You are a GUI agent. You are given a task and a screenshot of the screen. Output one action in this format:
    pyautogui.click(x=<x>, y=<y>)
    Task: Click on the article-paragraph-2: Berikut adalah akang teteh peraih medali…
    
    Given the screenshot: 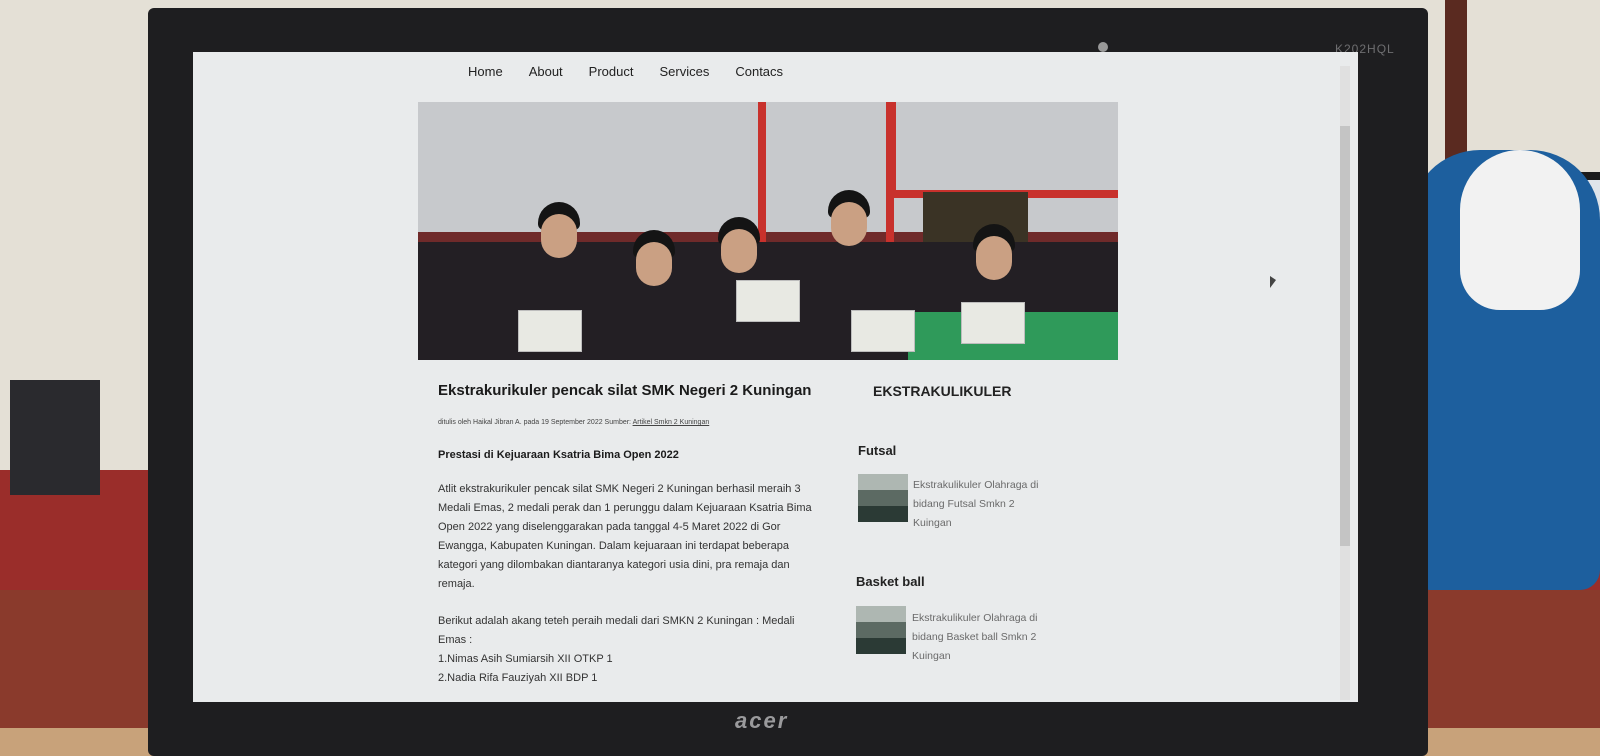 What is the action you would take?
    pyautogui.click(x=616, y=649)
    